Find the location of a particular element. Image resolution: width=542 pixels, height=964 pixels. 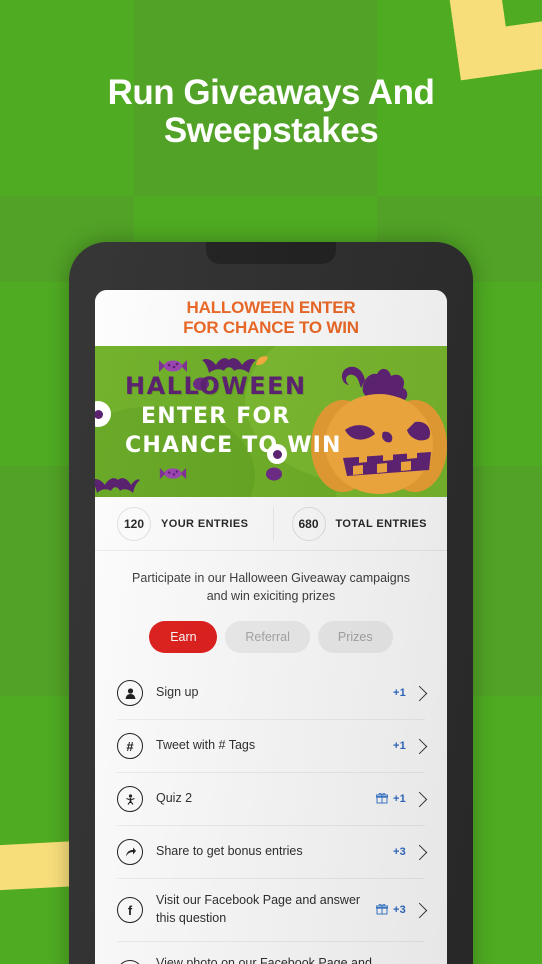

phone-notch is located at coordinates (271, 253).